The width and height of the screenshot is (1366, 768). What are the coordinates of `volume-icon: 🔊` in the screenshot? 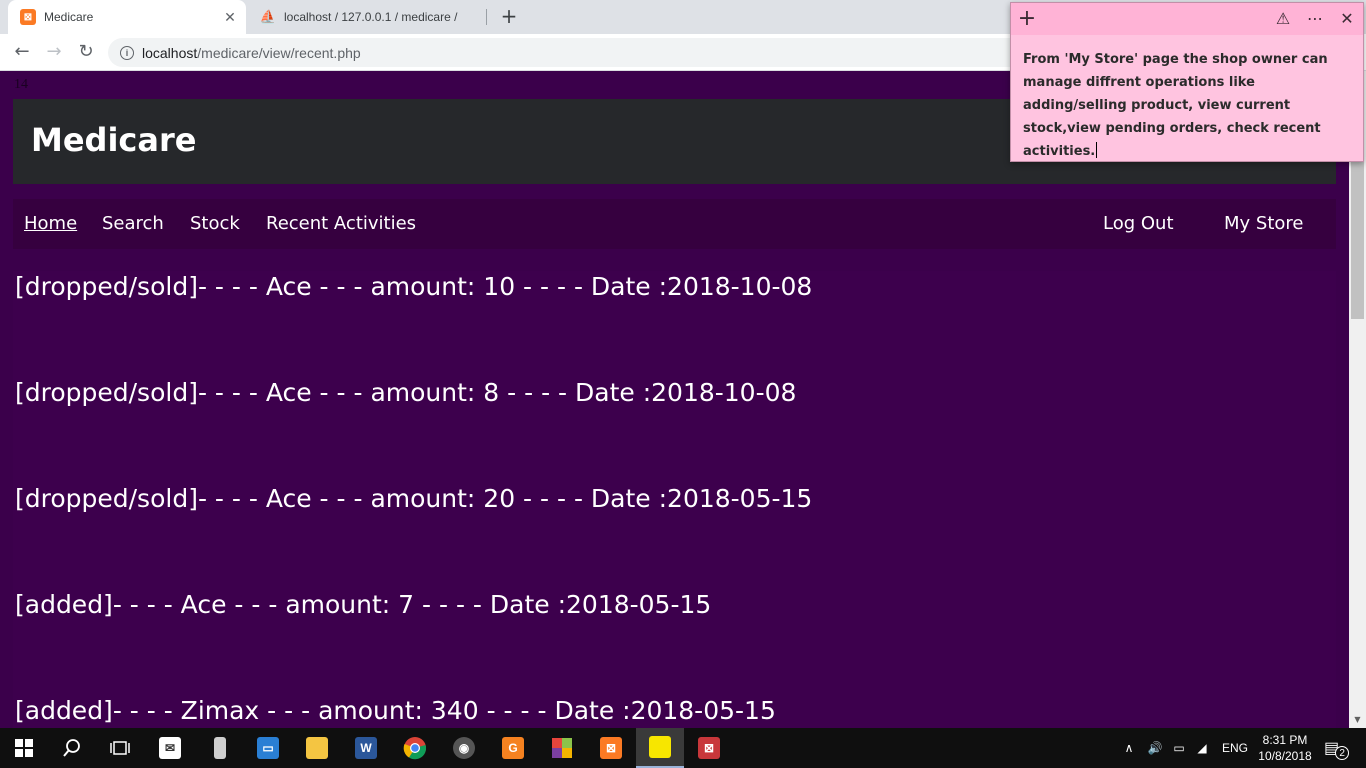 It's located at (1155, 748).